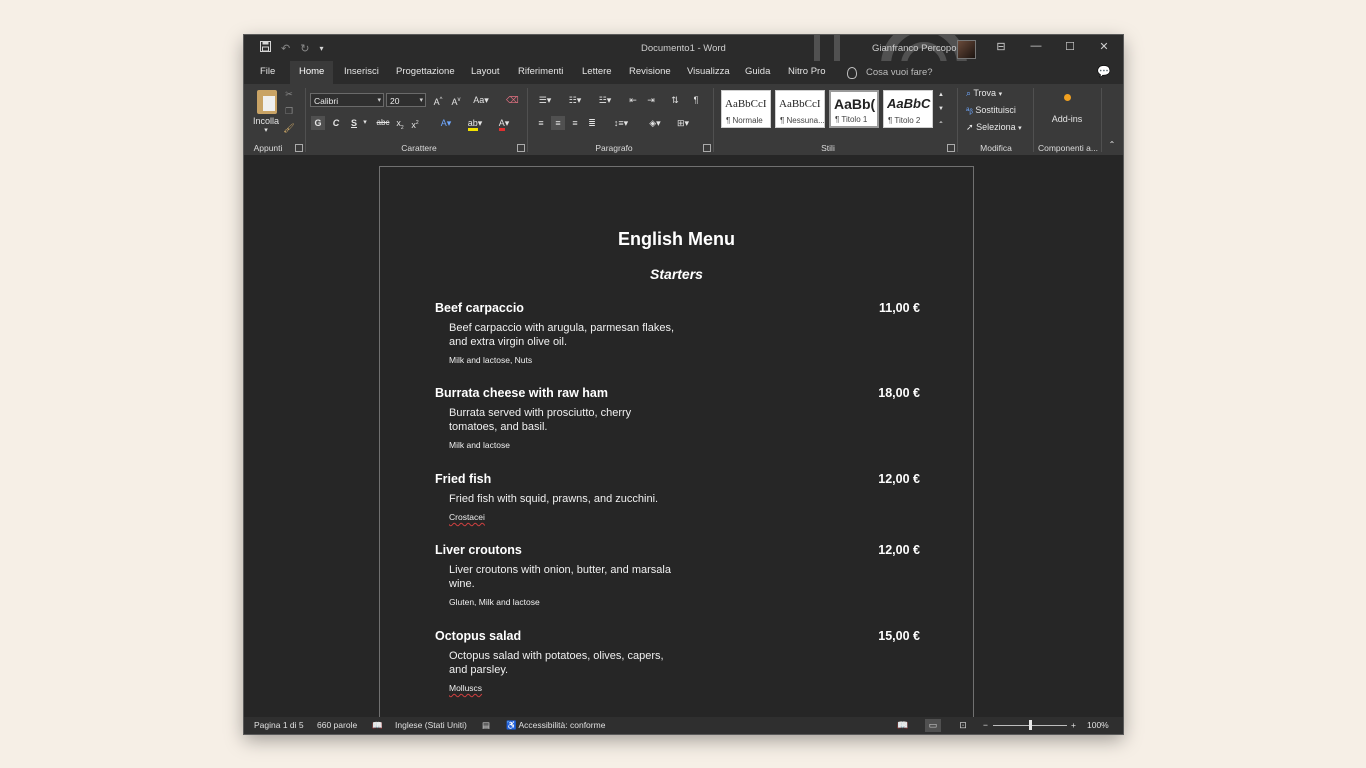 The image size is (1366, 768). Describe the element at coordinates (575, 100) in the screenshot. I see `numbering-icon: ☷▾` at that location.